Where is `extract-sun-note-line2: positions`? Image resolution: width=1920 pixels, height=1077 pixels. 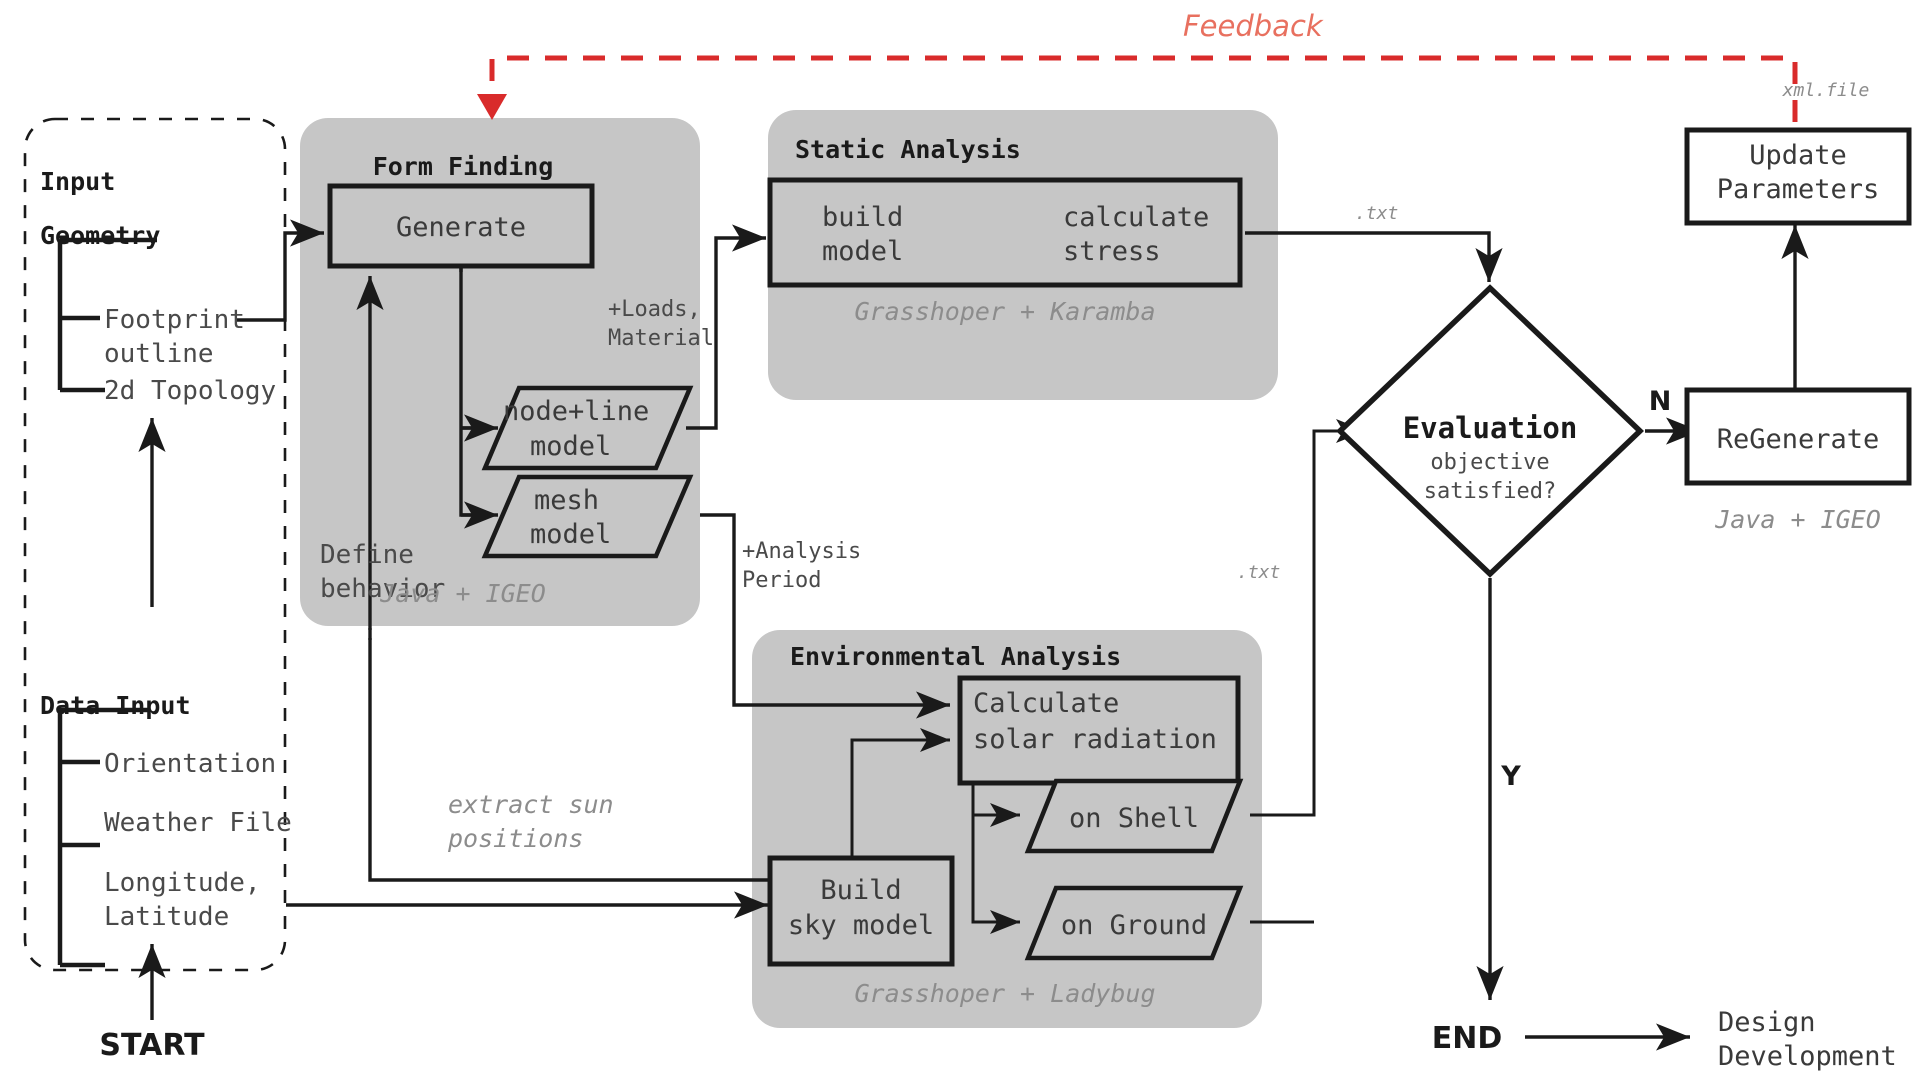
extract-sun-note-line2: positions is located at coordinates (515, 838).